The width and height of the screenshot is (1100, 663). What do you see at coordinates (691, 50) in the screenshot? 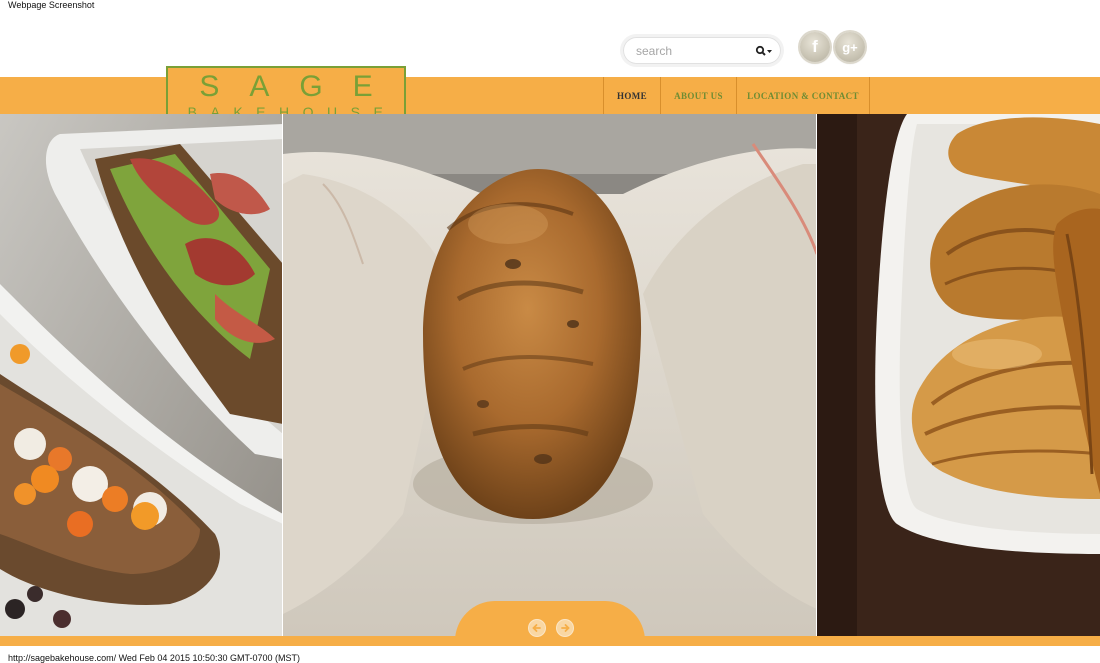
I see `search-input` at bounding box center [691, 50].